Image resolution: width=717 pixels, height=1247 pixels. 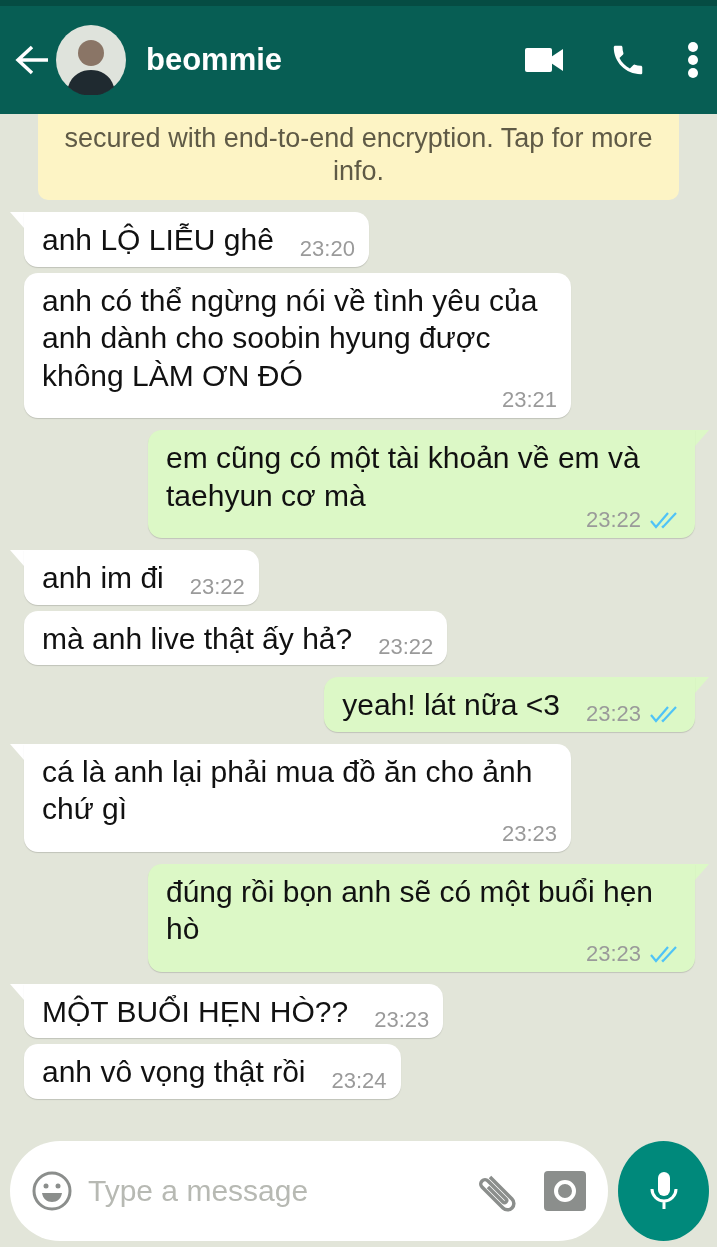 What do you see at coordinates (197, 638) in the screenshot?
I see `message-text: mà anh live thật ấy hả?` at bounding box center [197, 638].